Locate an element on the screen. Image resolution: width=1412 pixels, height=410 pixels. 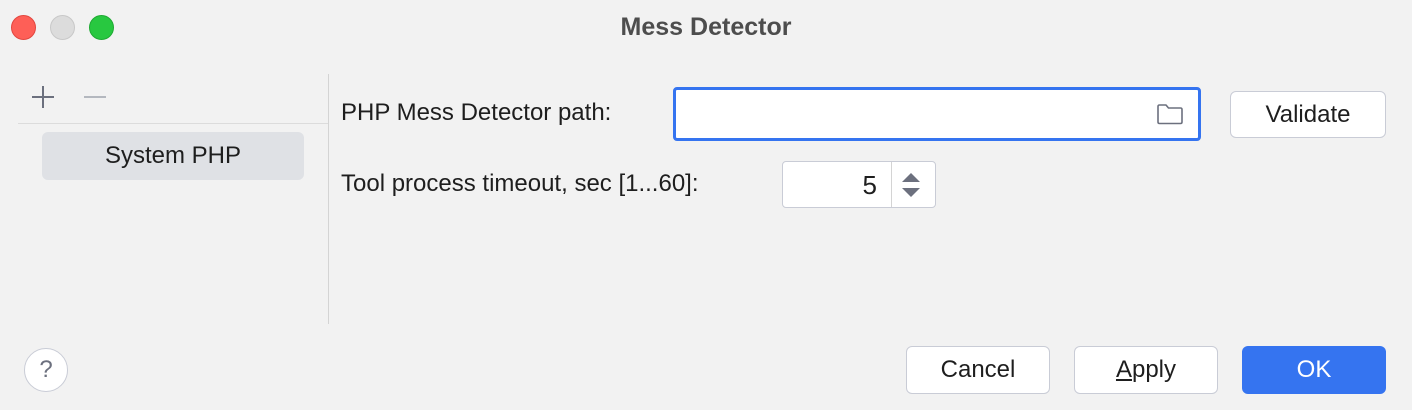
apply-mnemonic: A is located at coordinates (1123, 369).